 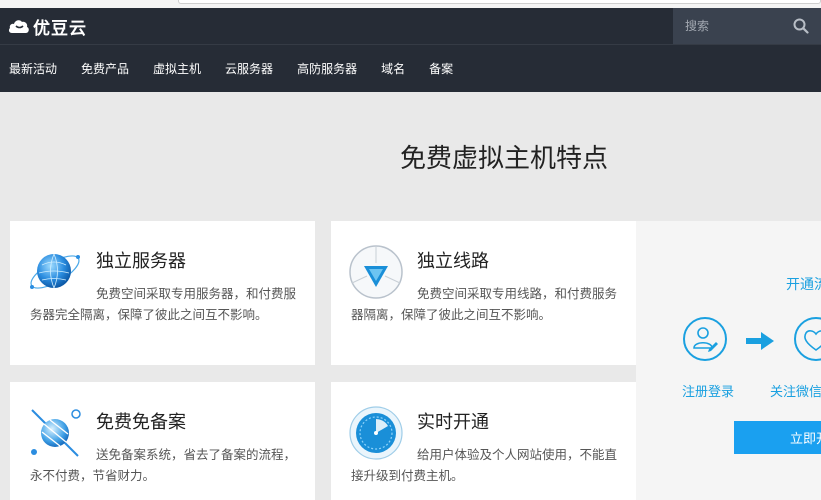 I want to click on register-step-icon, so click(x=705, y=339).